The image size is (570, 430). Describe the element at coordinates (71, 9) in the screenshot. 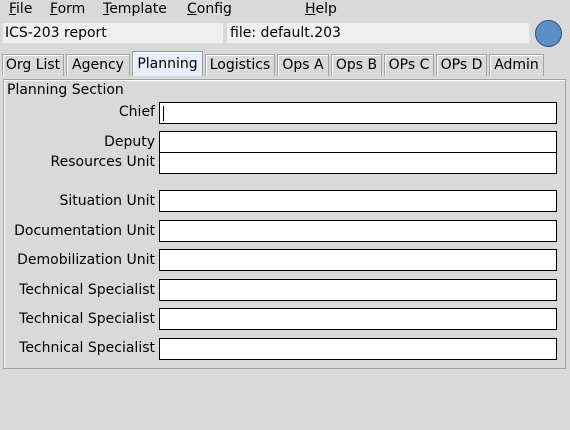

I see `menu-form-label: orm` at that location.